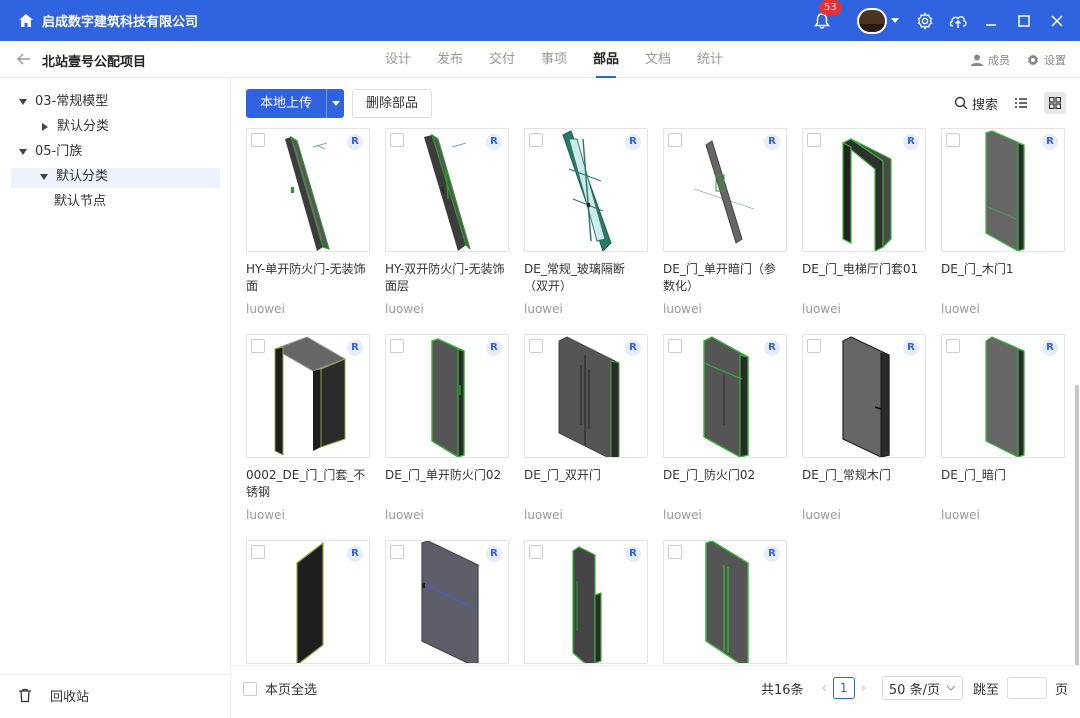 The image size is (1080, 718). What do you see at coordinates (1077, 380) in the screenshot?
I see `scrollbar` at bounding box center [1077, 380].